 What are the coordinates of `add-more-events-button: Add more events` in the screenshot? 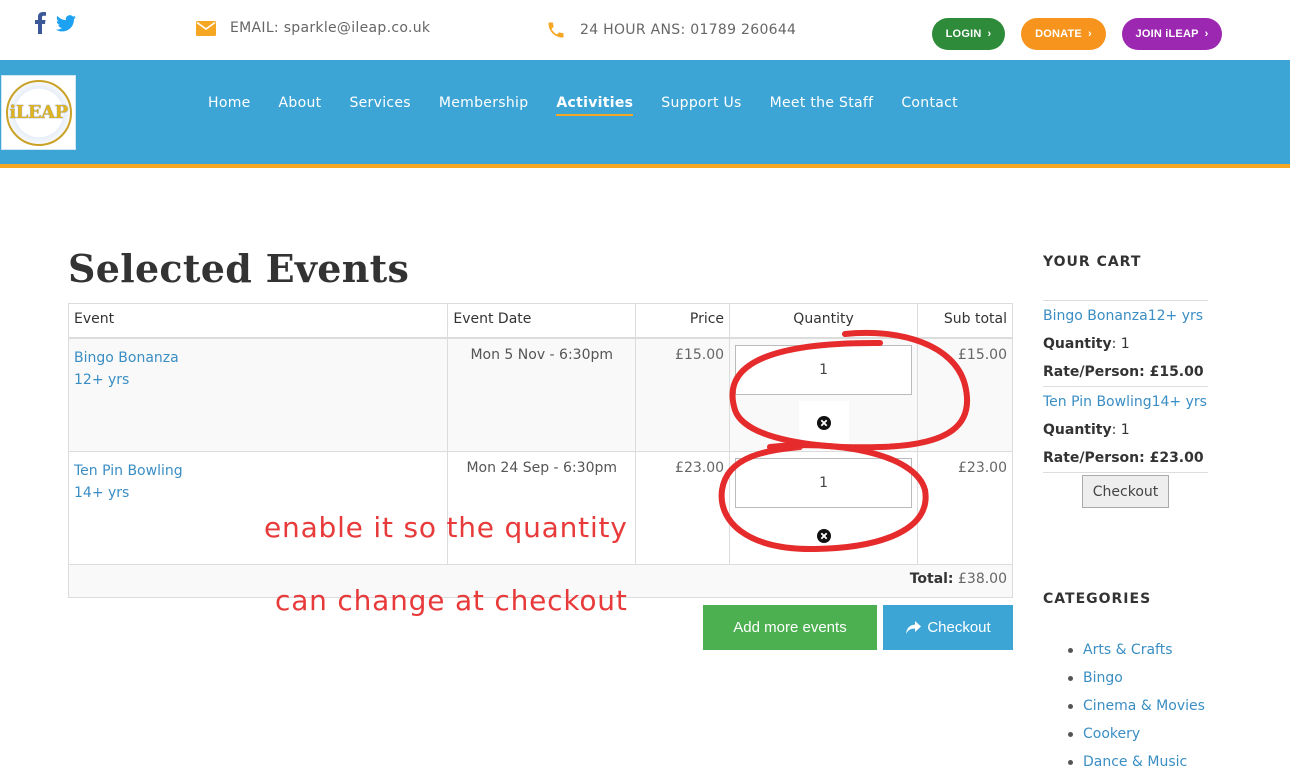 It's located at (790, 627).